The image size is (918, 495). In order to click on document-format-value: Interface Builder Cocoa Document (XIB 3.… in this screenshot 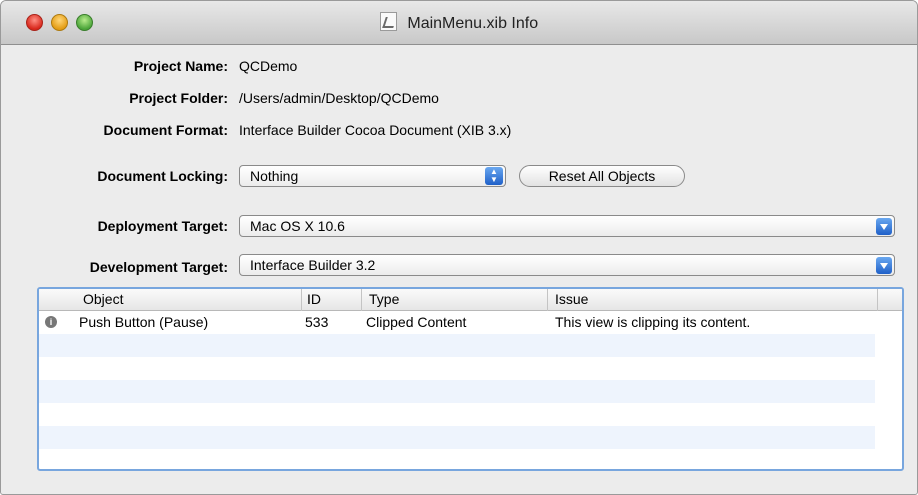, I will do `click(375, 130)`.